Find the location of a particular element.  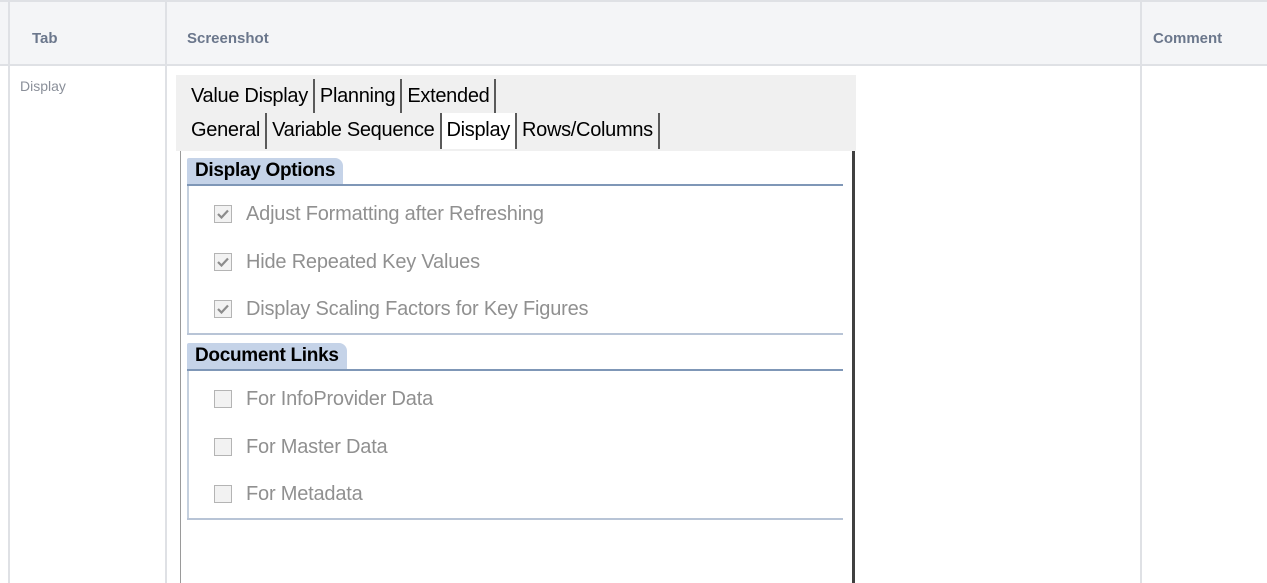

tab-value-display: Value Display is located at coordinates (250, 96).